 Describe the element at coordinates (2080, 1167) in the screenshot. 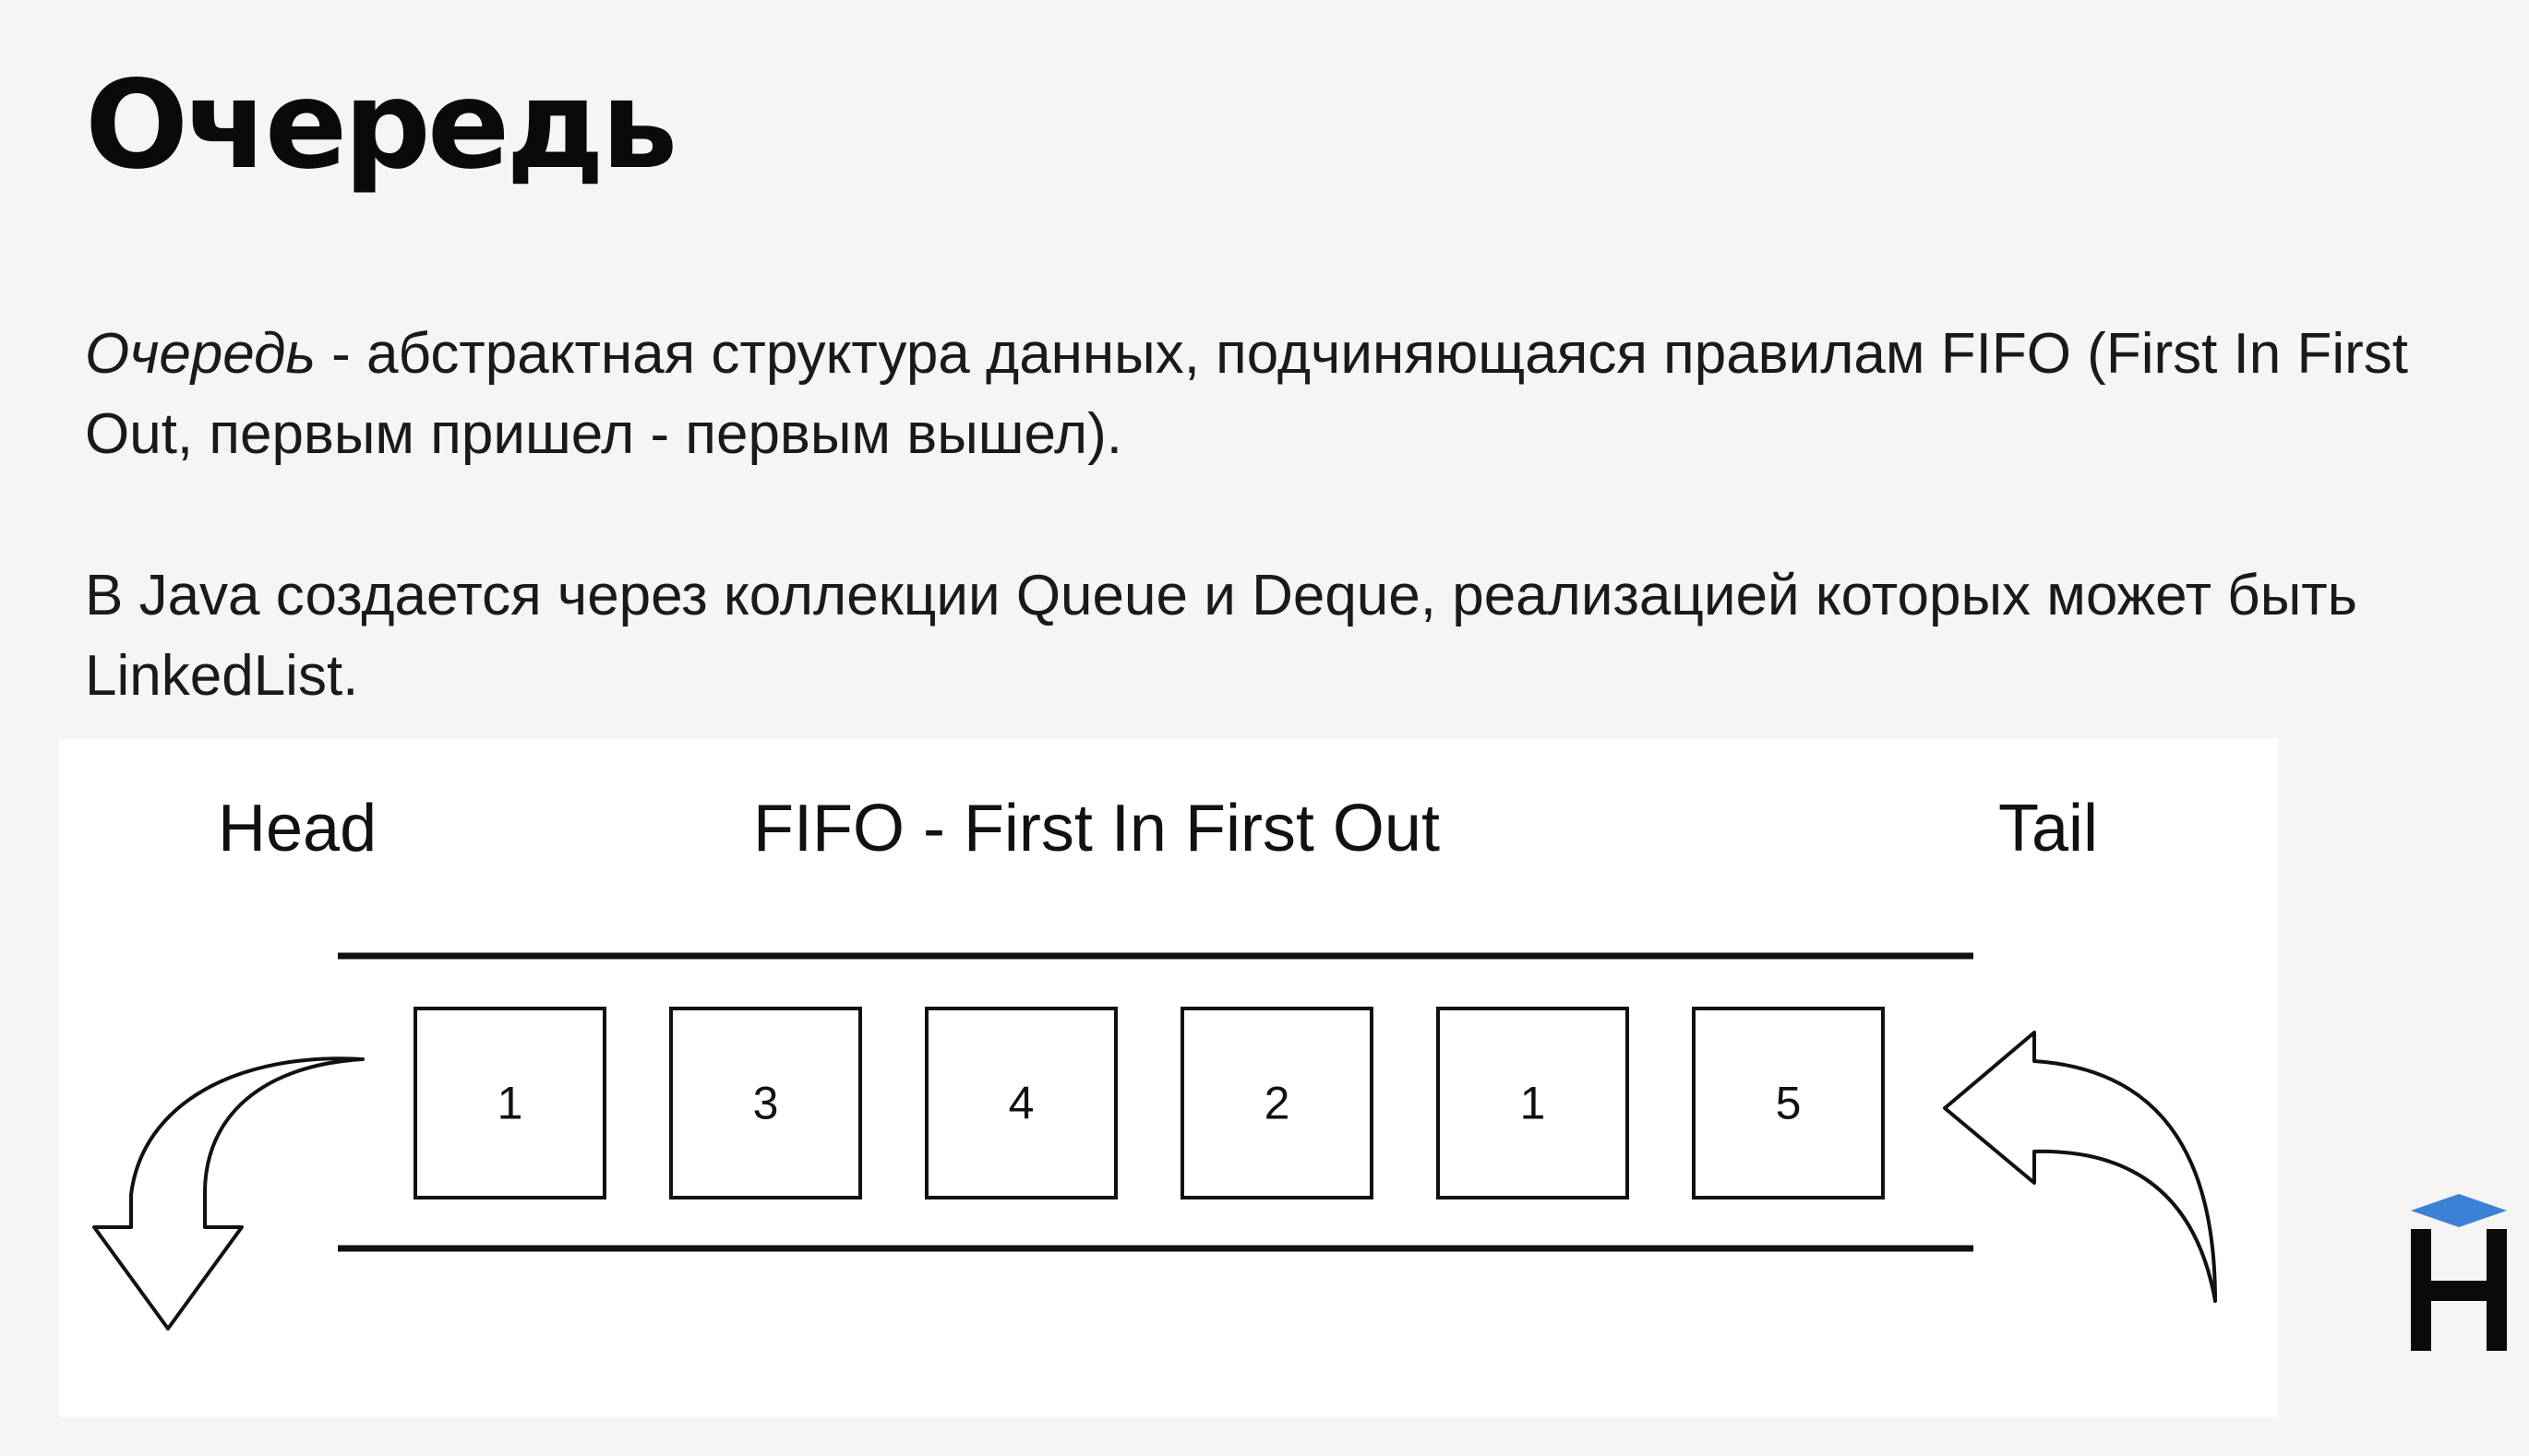

I see `curved-arrow-left-icon` at that location.